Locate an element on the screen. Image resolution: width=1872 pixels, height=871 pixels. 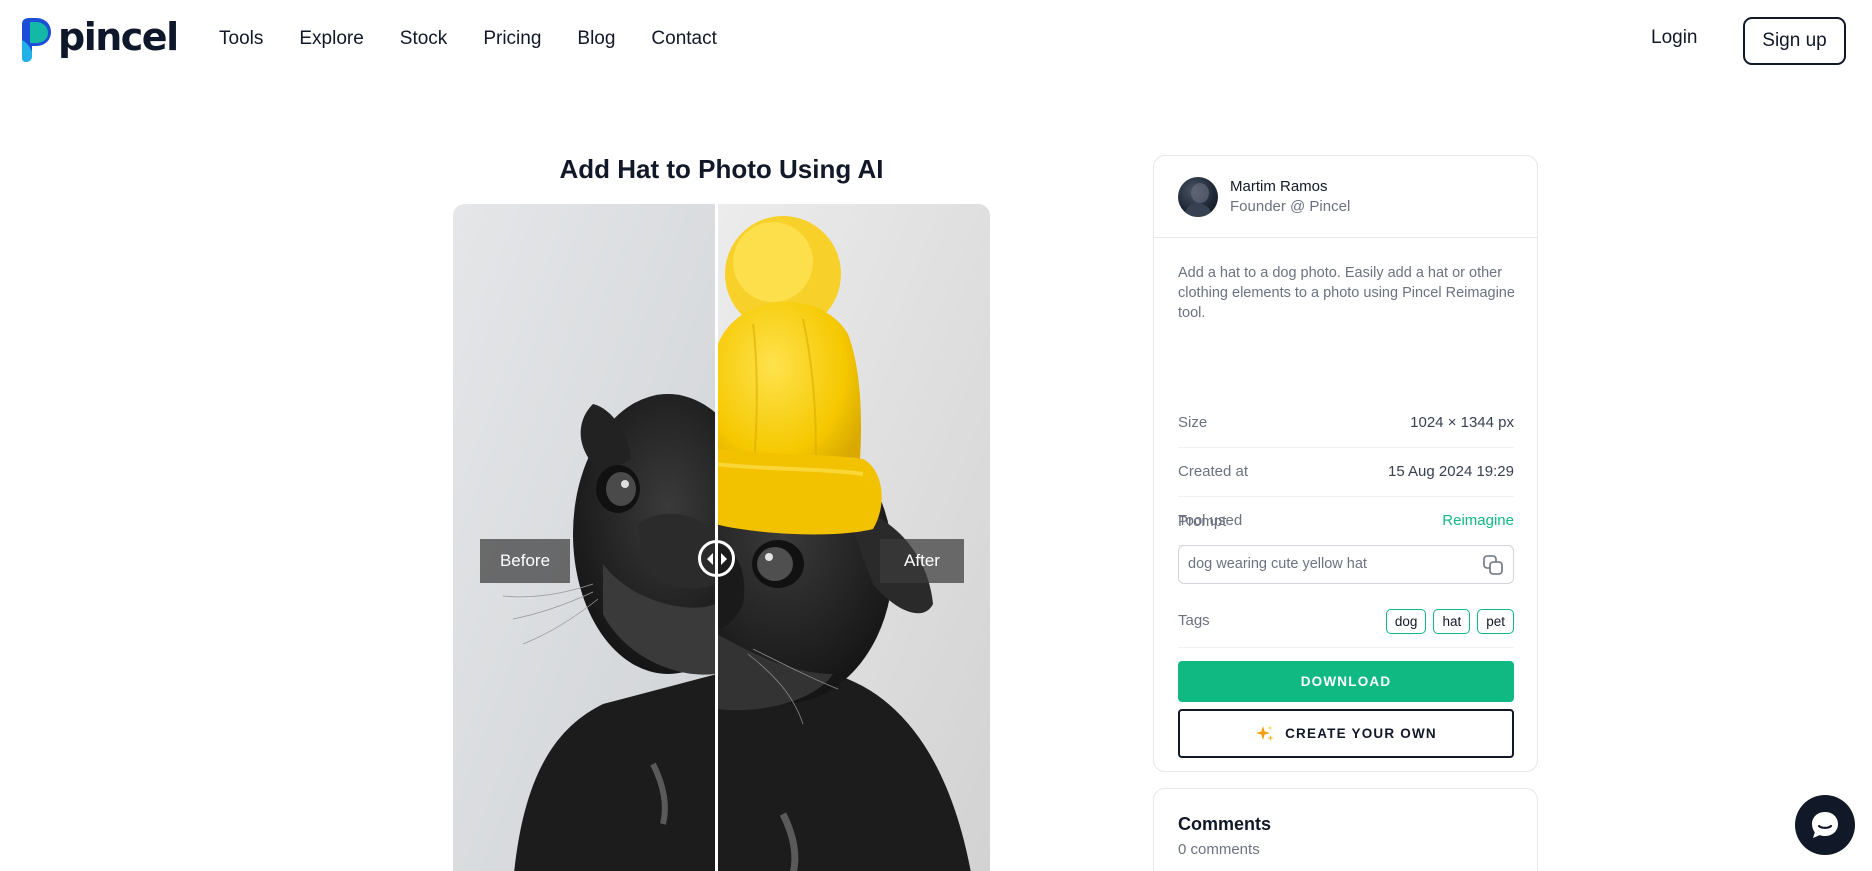
slider-handle is located at coordinates (716, 558).